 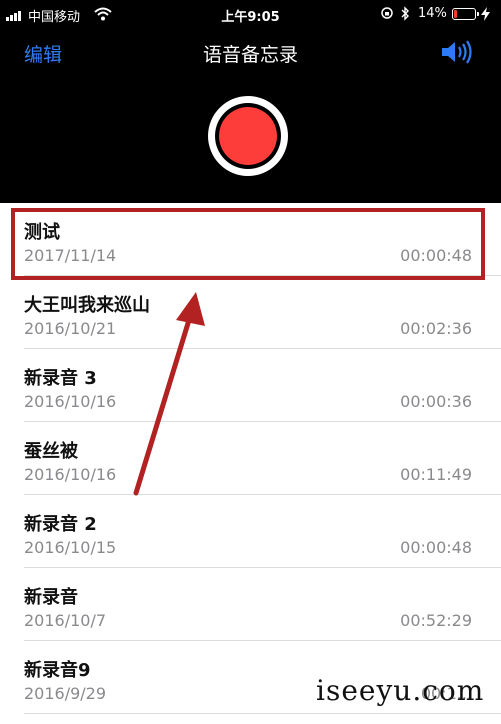 What do you see at coordinates (87, 305) in the screenshot?
I see `recording-name: 大王叫我来巡山` at bounding box center [87, 305].